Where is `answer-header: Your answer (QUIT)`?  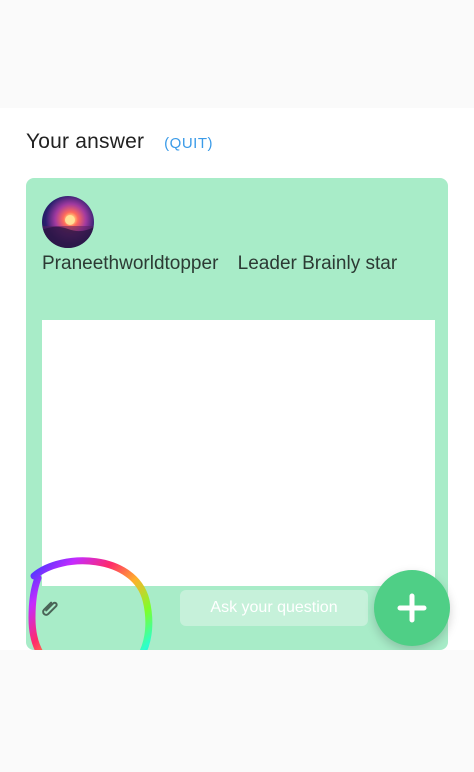
answer-header: Your answer (QUIT) is located at coordinates (119, 142).